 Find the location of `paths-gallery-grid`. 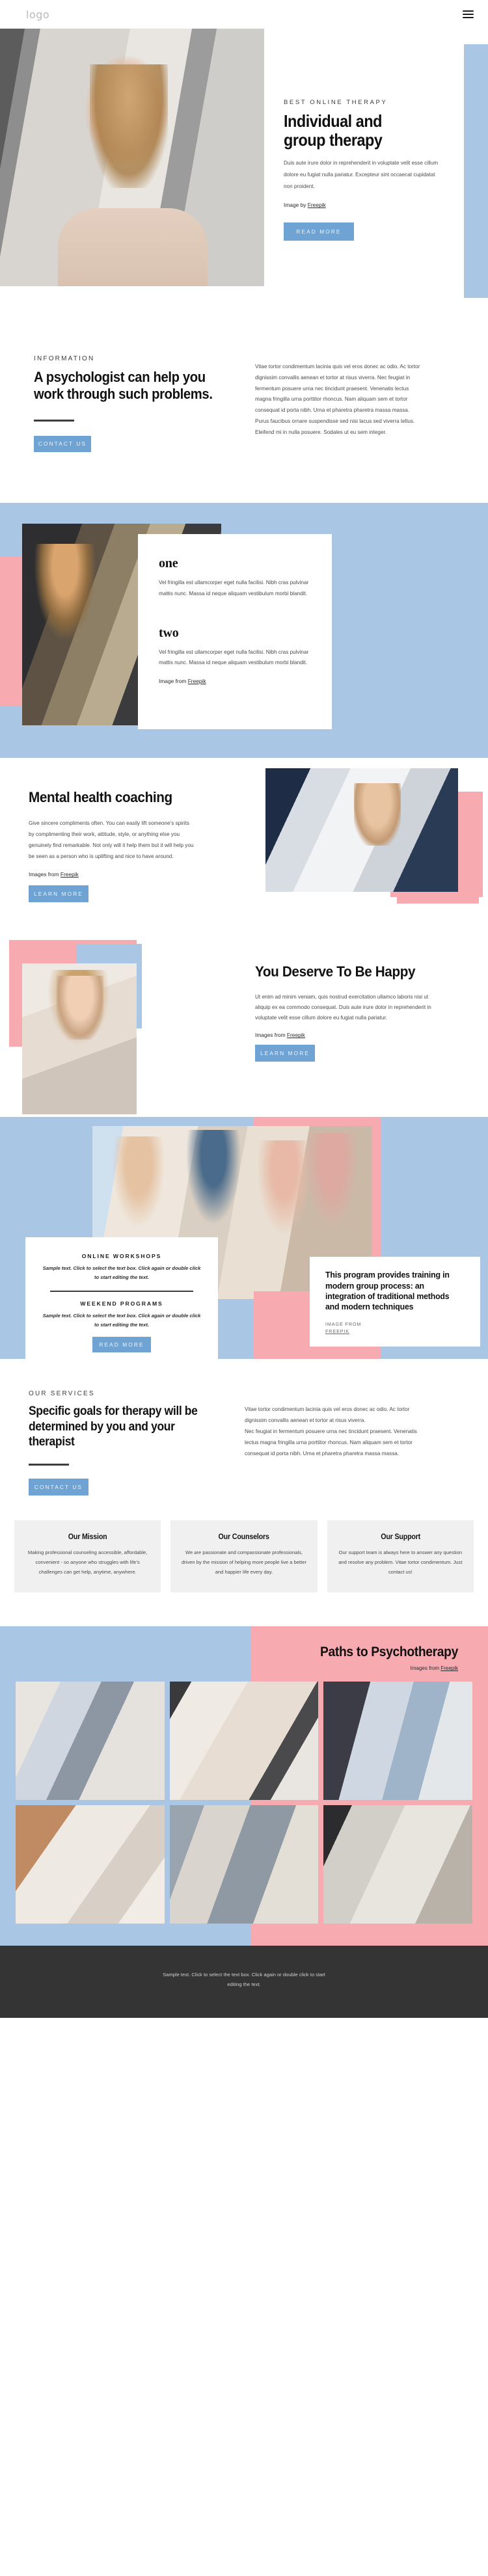

paths-gallery-grid is located at coordinates (244, 1803).